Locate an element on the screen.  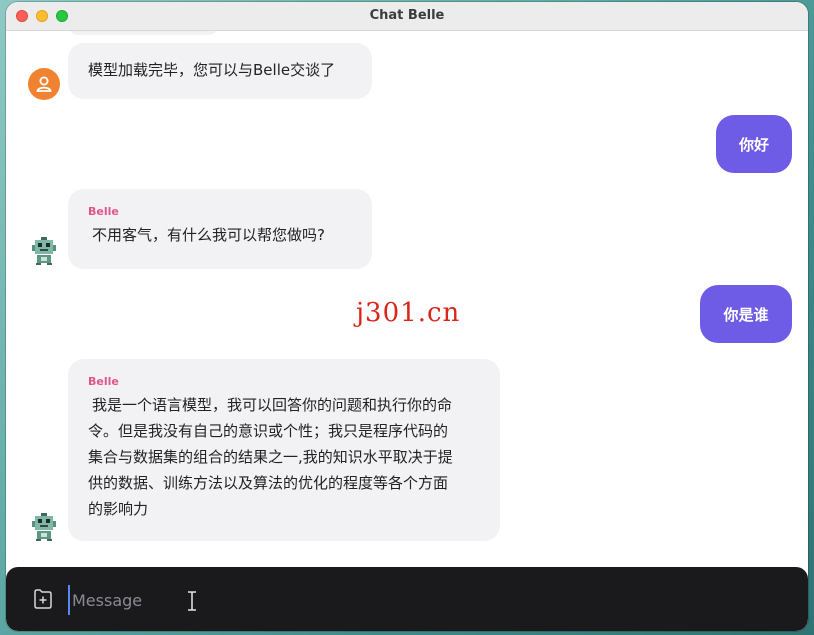
window-title: Chat Belle is located at coordinates (407, 15).